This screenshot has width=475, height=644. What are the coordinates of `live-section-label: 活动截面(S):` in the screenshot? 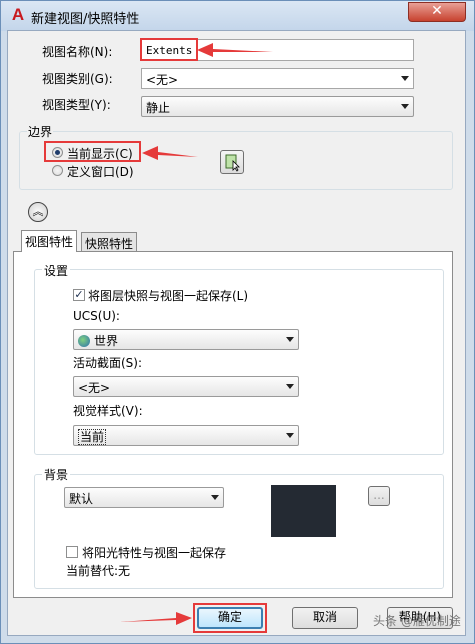 It's located at (108, 363).